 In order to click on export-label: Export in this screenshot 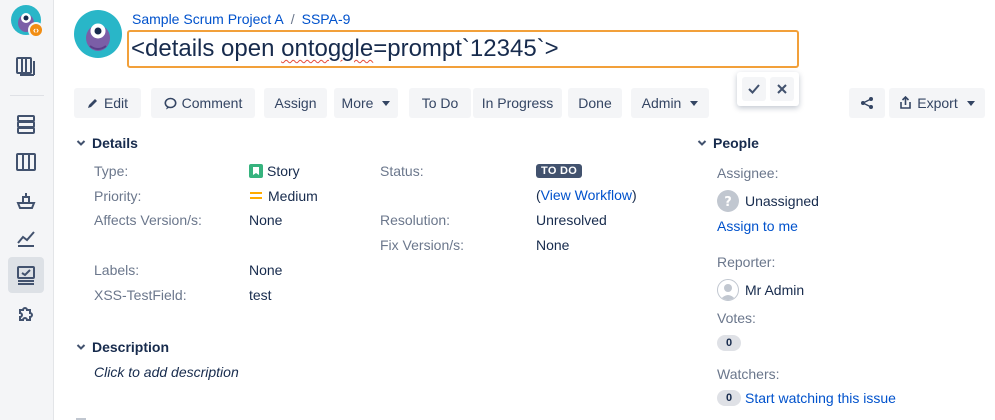, I will do `click(937, 103)`.